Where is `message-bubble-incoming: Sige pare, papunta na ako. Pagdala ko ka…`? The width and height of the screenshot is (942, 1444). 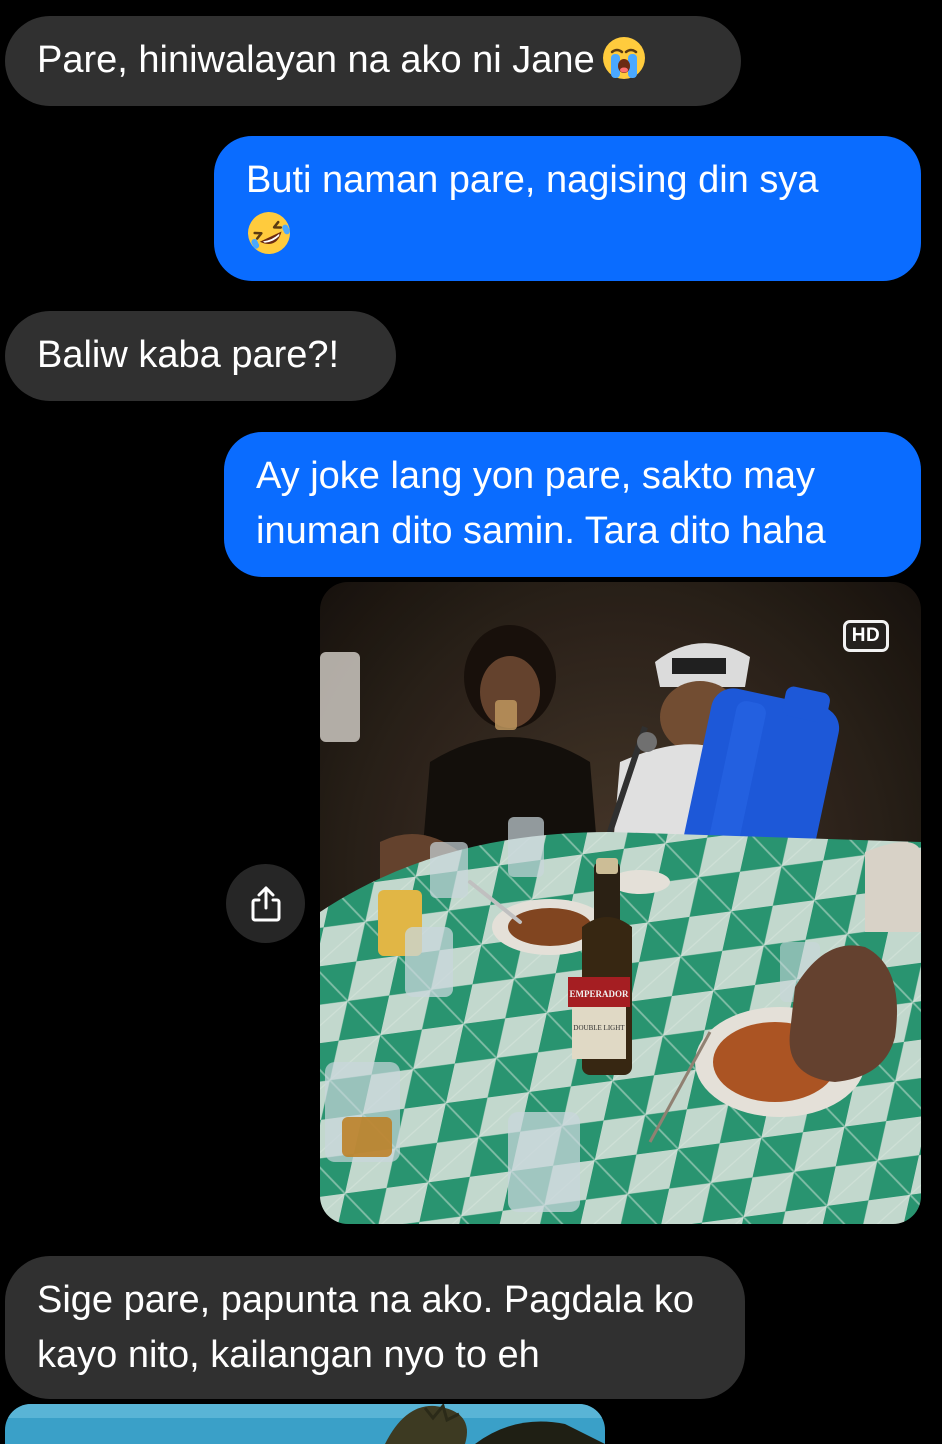
message-bubble-incoming: Sige pare, papunta na ako. Pagdala ko ka… is located at coordinates (375, 1327).